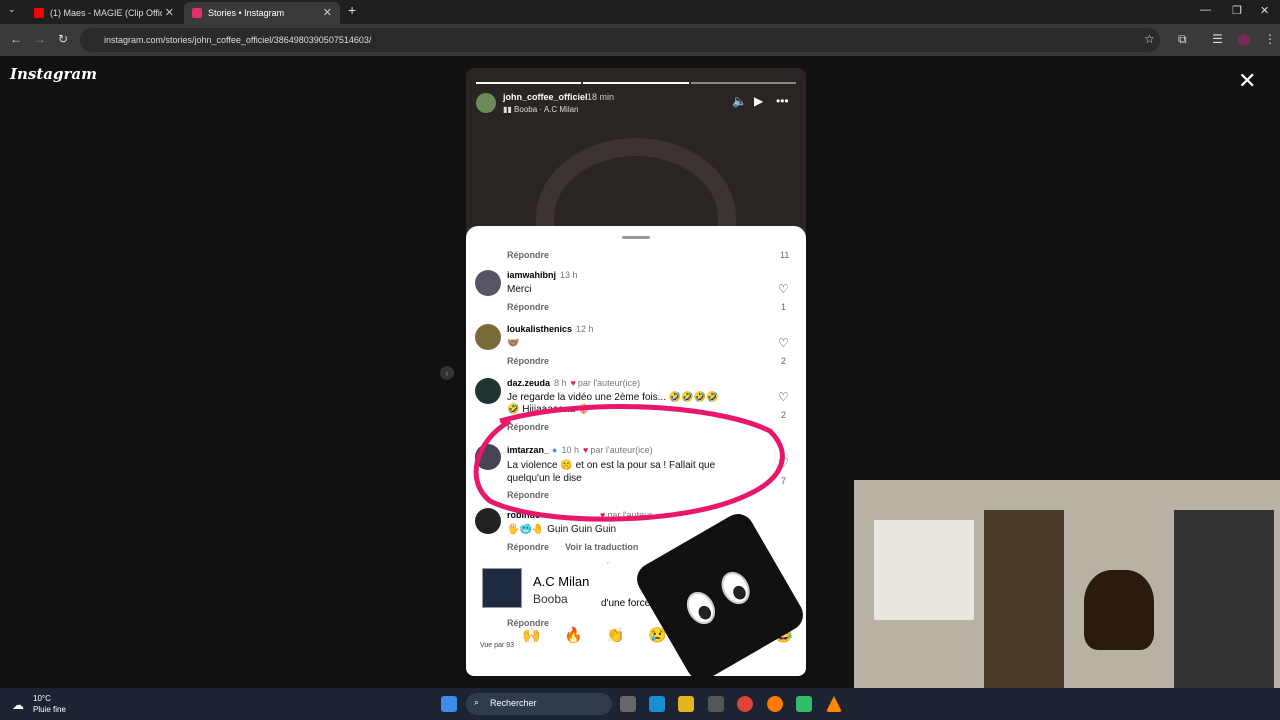 This screenshot has height=720, width=1280. What do you see at coordinates (502, 588) in the screenshot?
I see `album-art` at bounding box center [502, 588].